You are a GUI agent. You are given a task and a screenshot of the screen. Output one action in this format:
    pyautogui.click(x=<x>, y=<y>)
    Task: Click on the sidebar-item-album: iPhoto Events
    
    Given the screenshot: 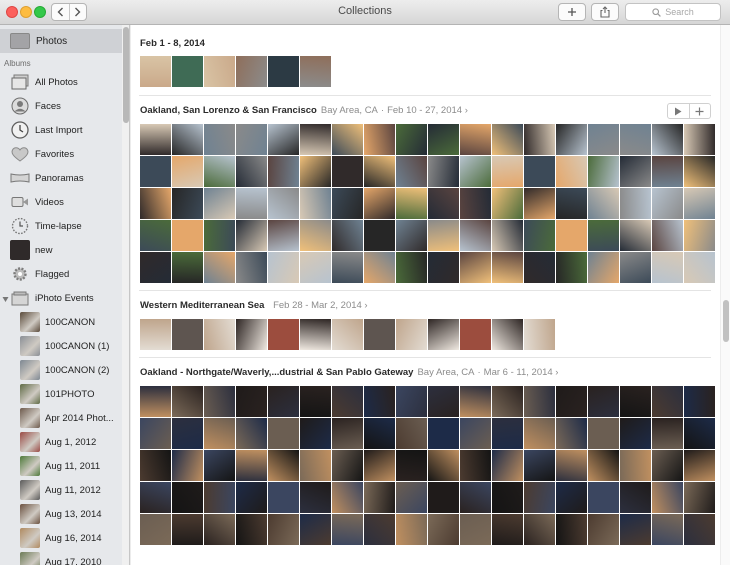 What is the action you would take?
    pyautogui.click(x=61, y=298)
    